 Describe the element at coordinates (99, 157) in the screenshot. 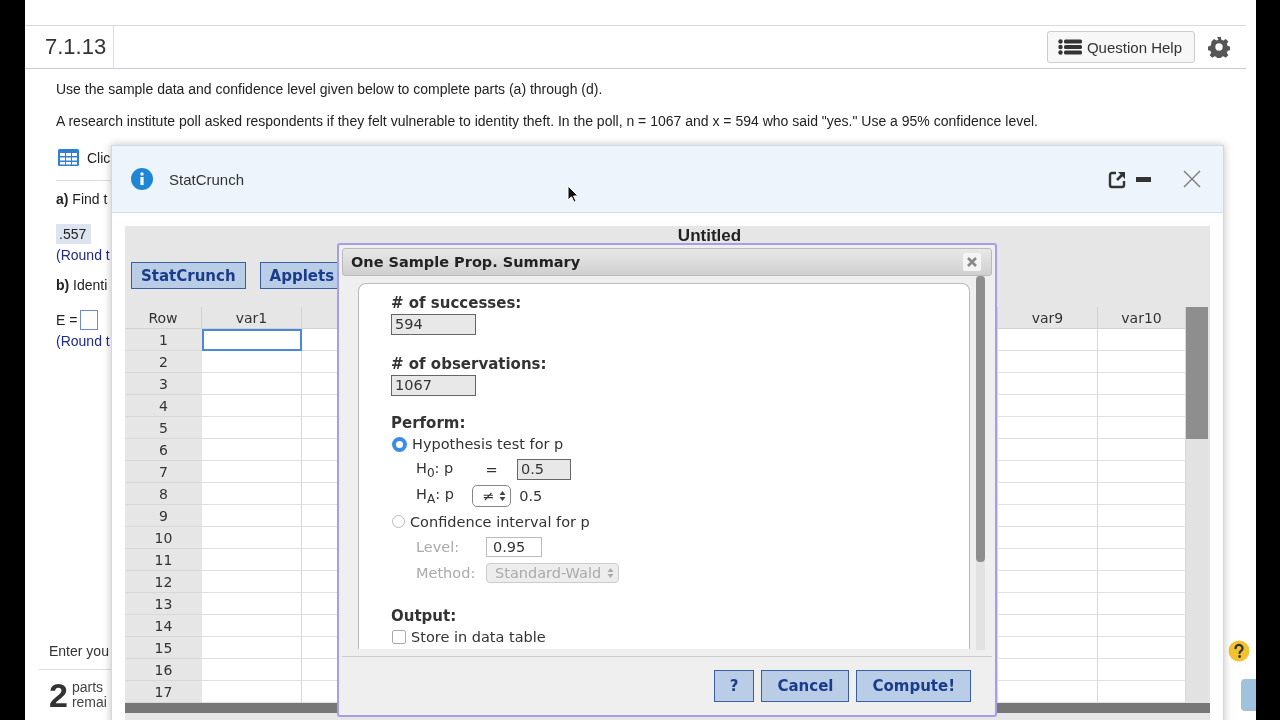

I see `tool-link: Clic` at that location.